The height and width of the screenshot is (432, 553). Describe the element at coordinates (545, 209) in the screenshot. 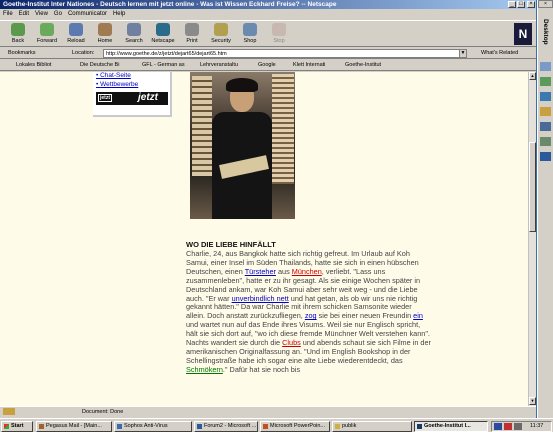

I see `desktop-toolbar: × Desktop` at that location.